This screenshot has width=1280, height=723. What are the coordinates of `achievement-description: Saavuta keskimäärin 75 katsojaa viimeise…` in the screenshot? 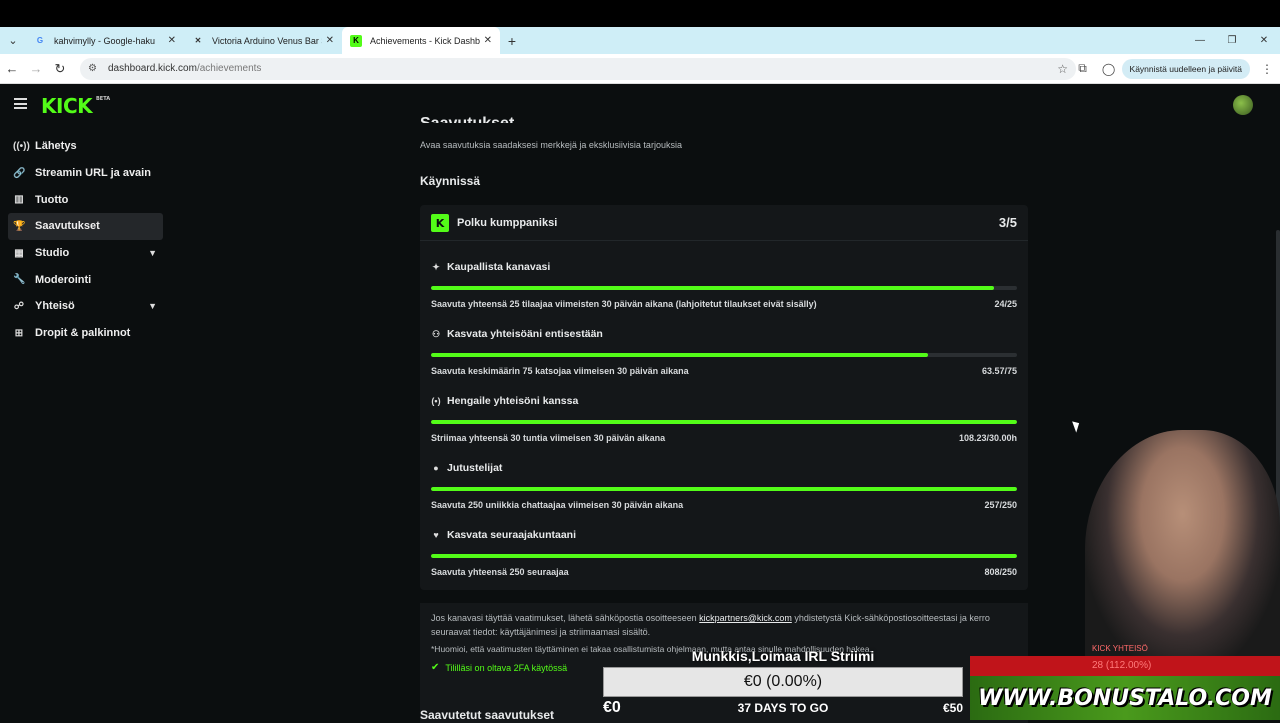 It's located at (560, 371).